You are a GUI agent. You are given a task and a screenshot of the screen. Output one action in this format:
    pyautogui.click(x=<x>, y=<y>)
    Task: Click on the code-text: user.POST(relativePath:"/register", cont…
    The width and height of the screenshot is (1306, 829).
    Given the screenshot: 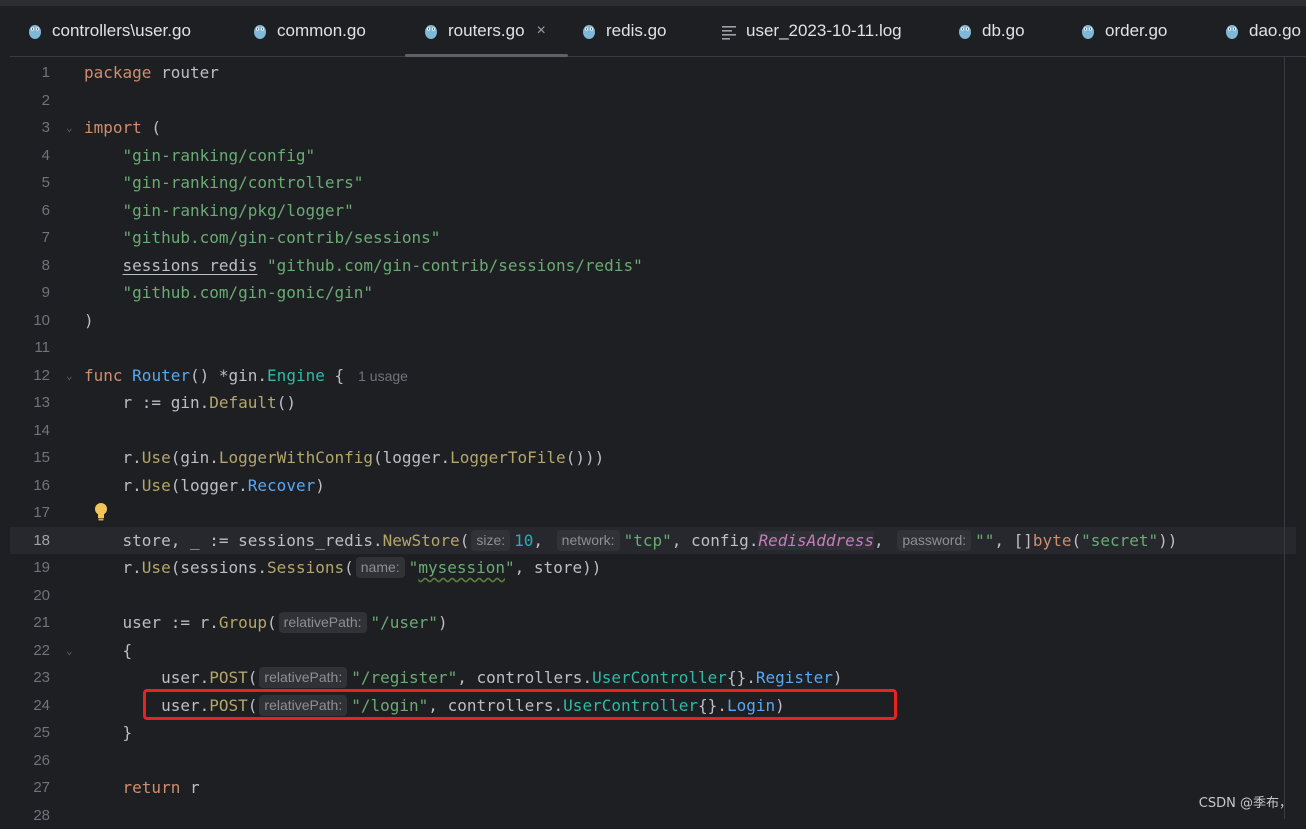 What is the action you would take?
    pyautogui.click(x=463, y=678)
    